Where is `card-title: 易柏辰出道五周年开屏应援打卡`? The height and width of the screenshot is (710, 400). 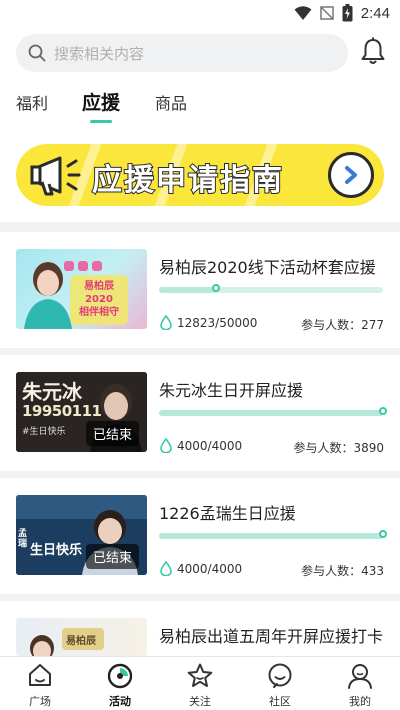 card-title: 易柏辰出道五周年开屏应援打卡 is located at coordinates (271, 636).